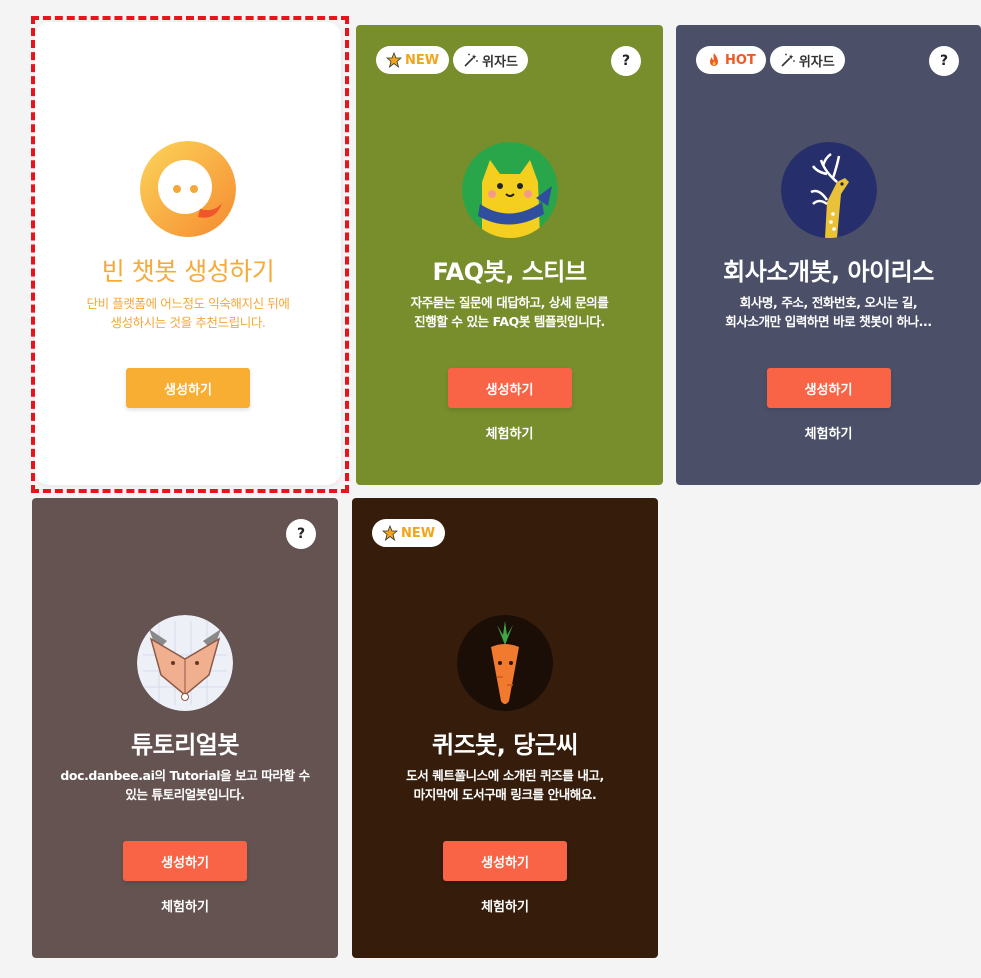 This screenshot has width=981, height=978. Describe the element at coordinates (505, 663) in the screenshot. I see `carrot-mascot-icon` at that location.